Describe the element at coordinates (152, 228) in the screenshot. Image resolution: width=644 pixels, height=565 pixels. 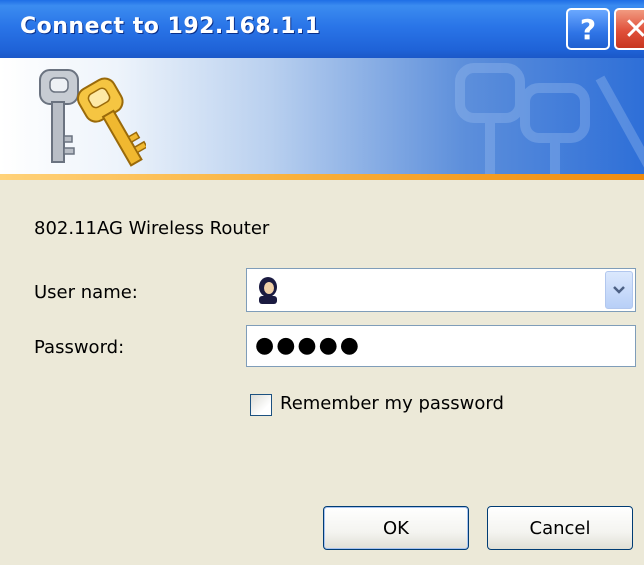
I see `realm-text: 802.11AG Wireless Router` at that location.